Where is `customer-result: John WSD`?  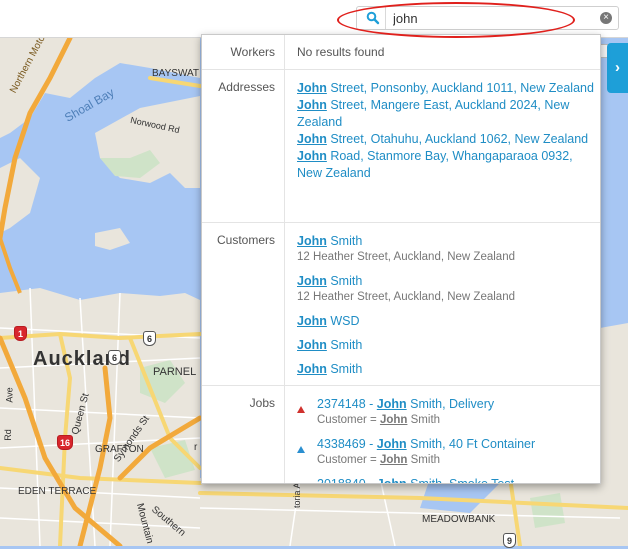 customer-result: John WSD is located at coordinates (448, 321).